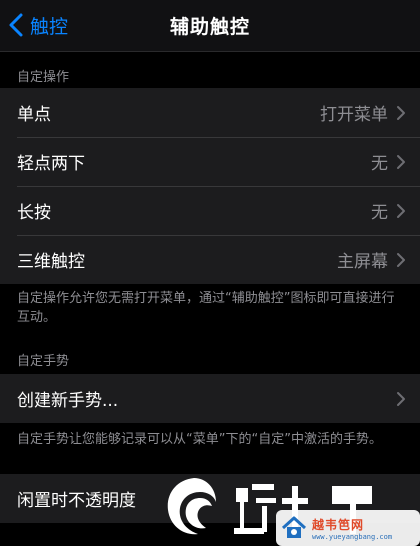  What do you see at coordinates (210, 210) in the screenshot?
I see `row-long-press: 长按 无` at bounding box center [210, 210].